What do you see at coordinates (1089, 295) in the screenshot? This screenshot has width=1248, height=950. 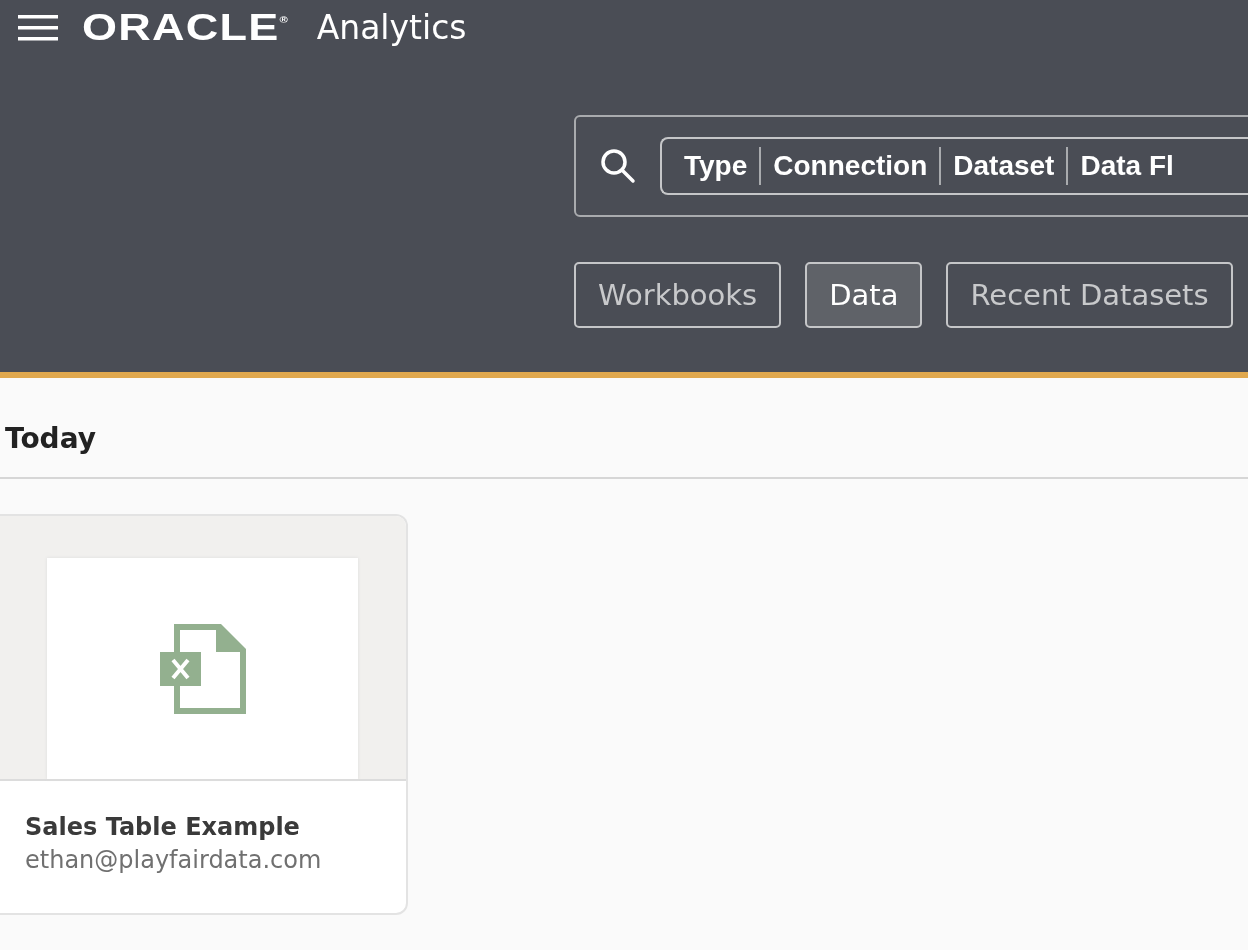 I see `view-tab: Recent Datasets` at bounding box center [1089, 295].